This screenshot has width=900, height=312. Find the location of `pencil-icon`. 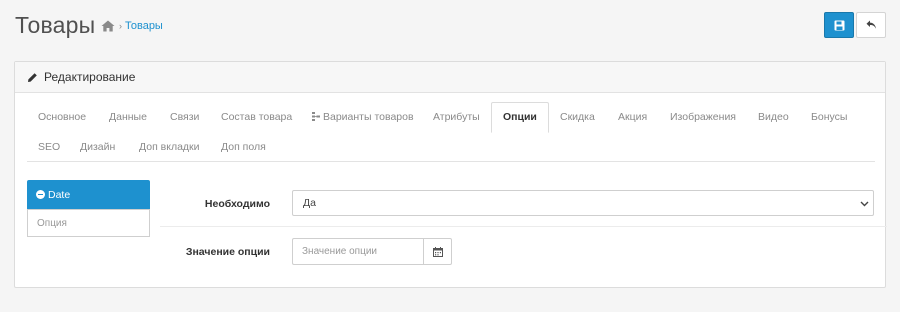

pencil-icon is located at coordinates (32, 77).